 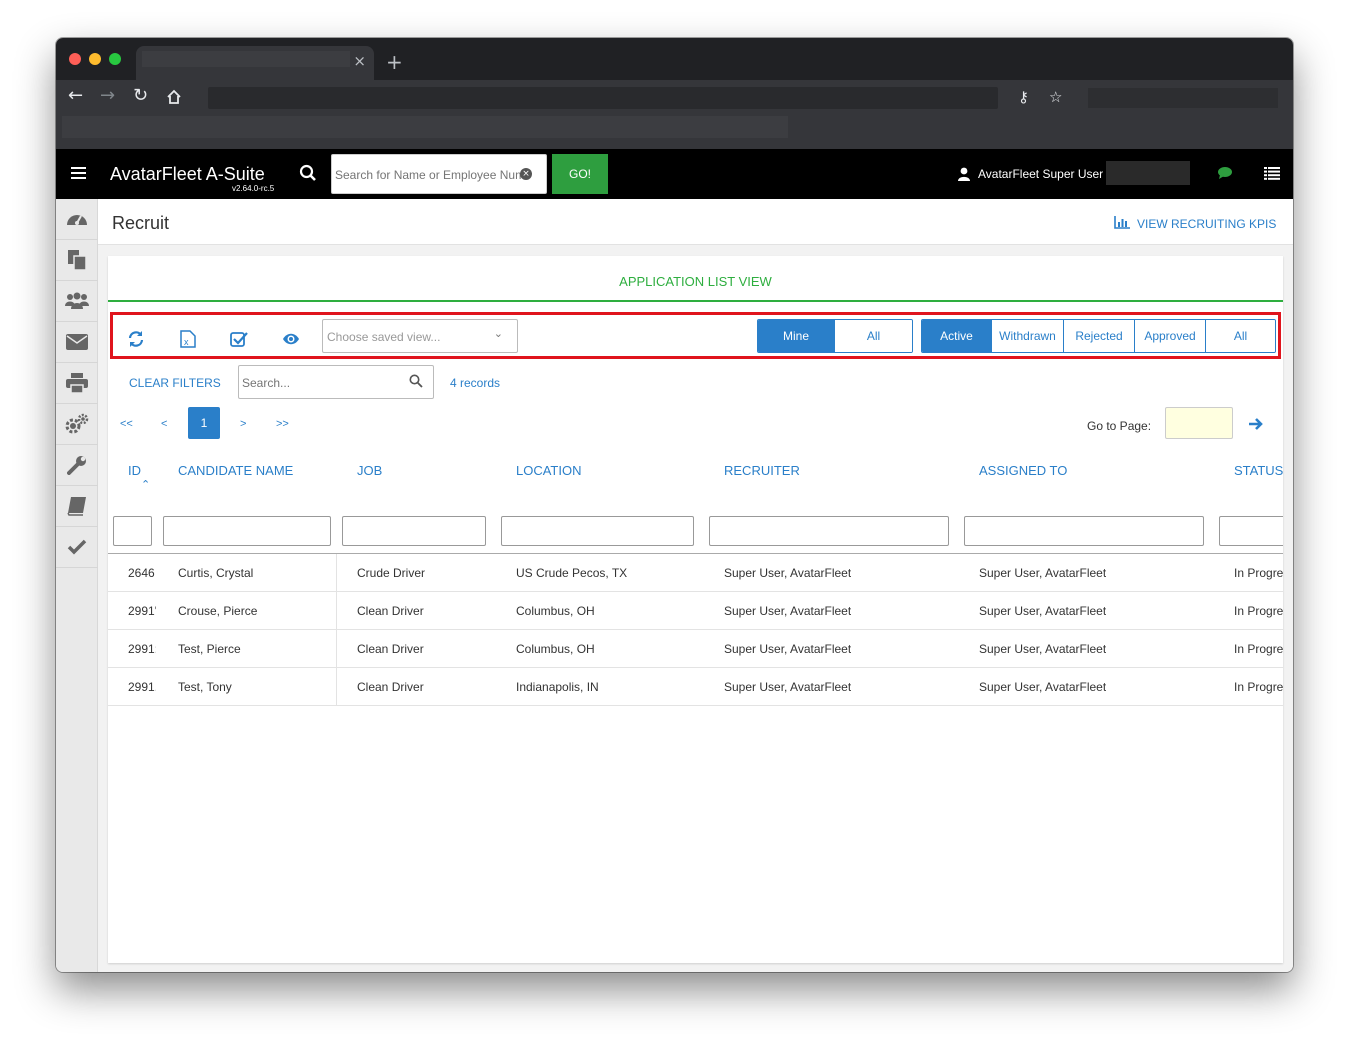 I want to click on extensions-redacted, so click(x=1183, y=98).